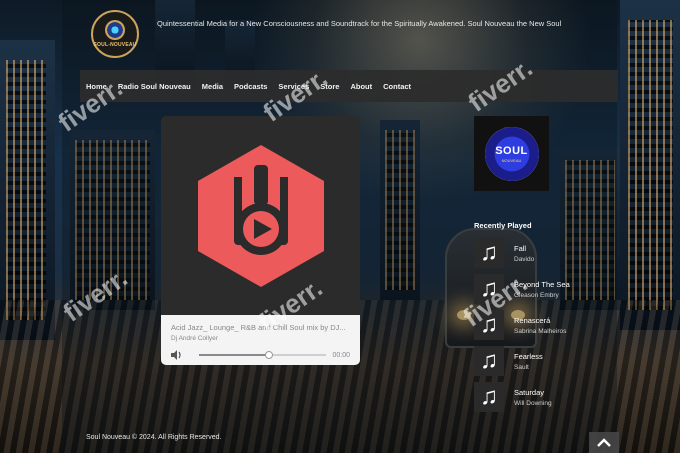 Image resolution: width=680 pixels, height=453 pixels. I want to click on song-artist: Davido, so click(524, 259).